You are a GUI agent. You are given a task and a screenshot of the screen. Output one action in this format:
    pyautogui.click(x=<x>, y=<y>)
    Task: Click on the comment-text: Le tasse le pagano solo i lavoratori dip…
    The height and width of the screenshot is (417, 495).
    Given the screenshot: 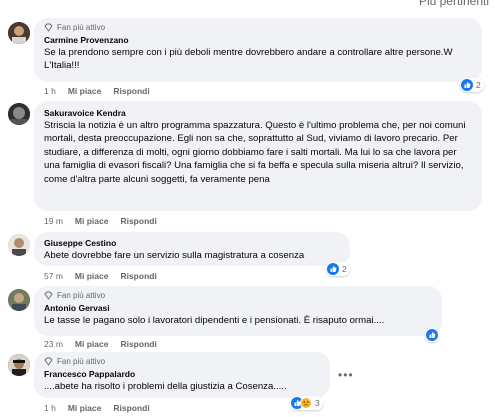 What is the action you would take?
    pyautogui.click(x=214, y=320)
    